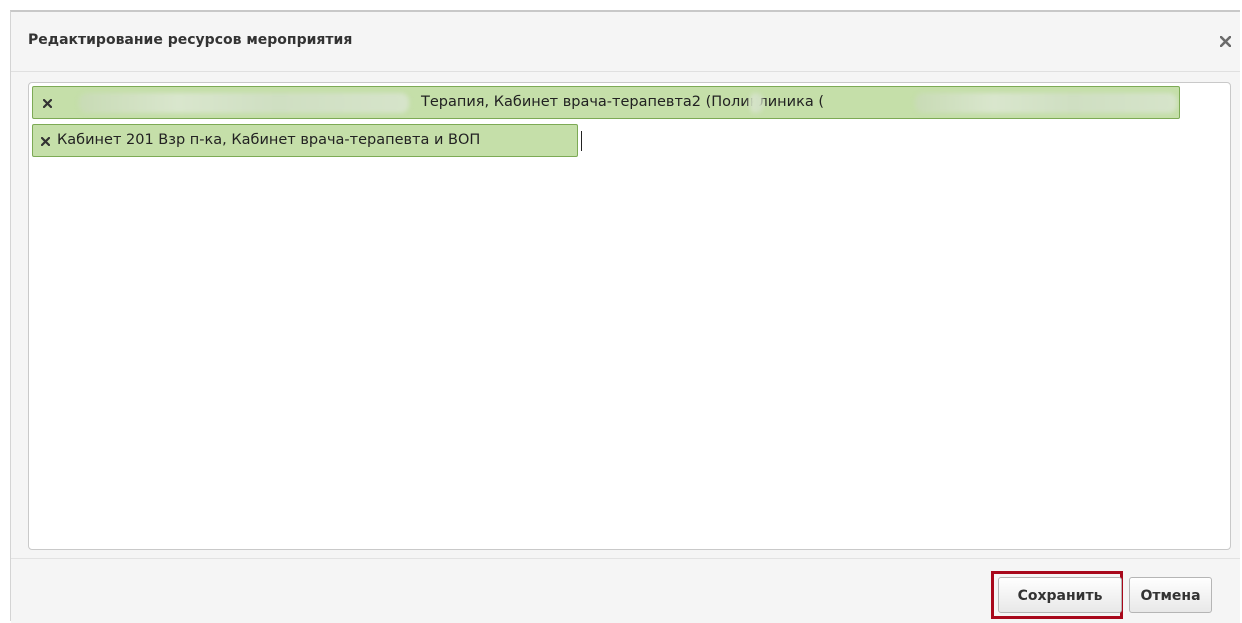  What do you see at coordinates (581, 141) in the screenshot?
I see `text-cursor` at bounding box center [581, 141].